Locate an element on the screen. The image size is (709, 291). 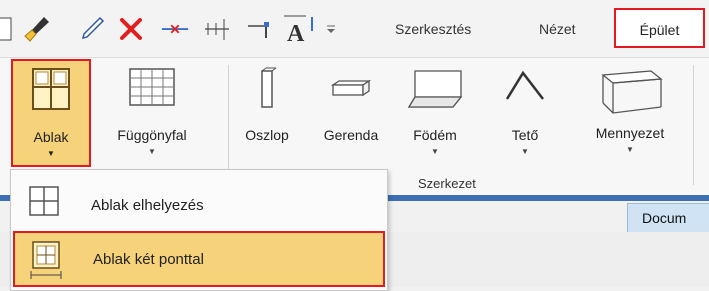
window-two-points-icon is located at coordinates (46, 262).